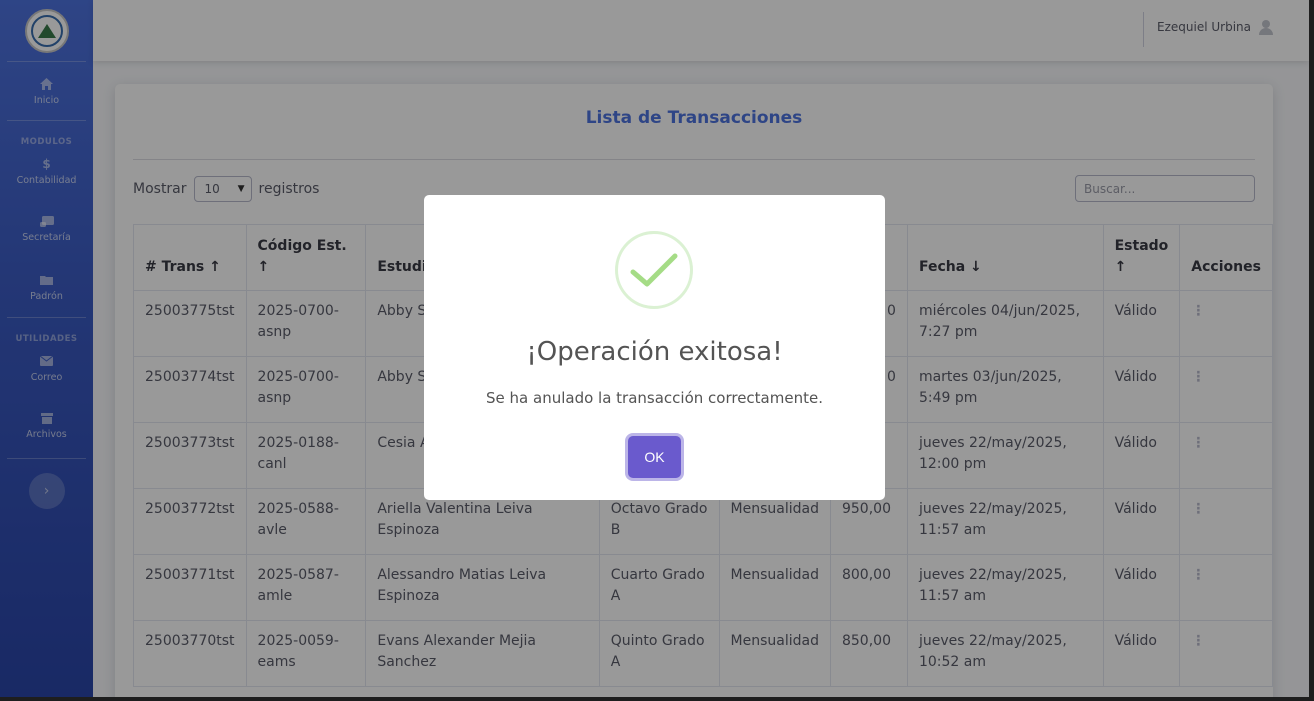 The height and width of the screenshot is (701, 1314). I want to click on dialog-title: ¡Operación exitosa!, so click(654, 352).